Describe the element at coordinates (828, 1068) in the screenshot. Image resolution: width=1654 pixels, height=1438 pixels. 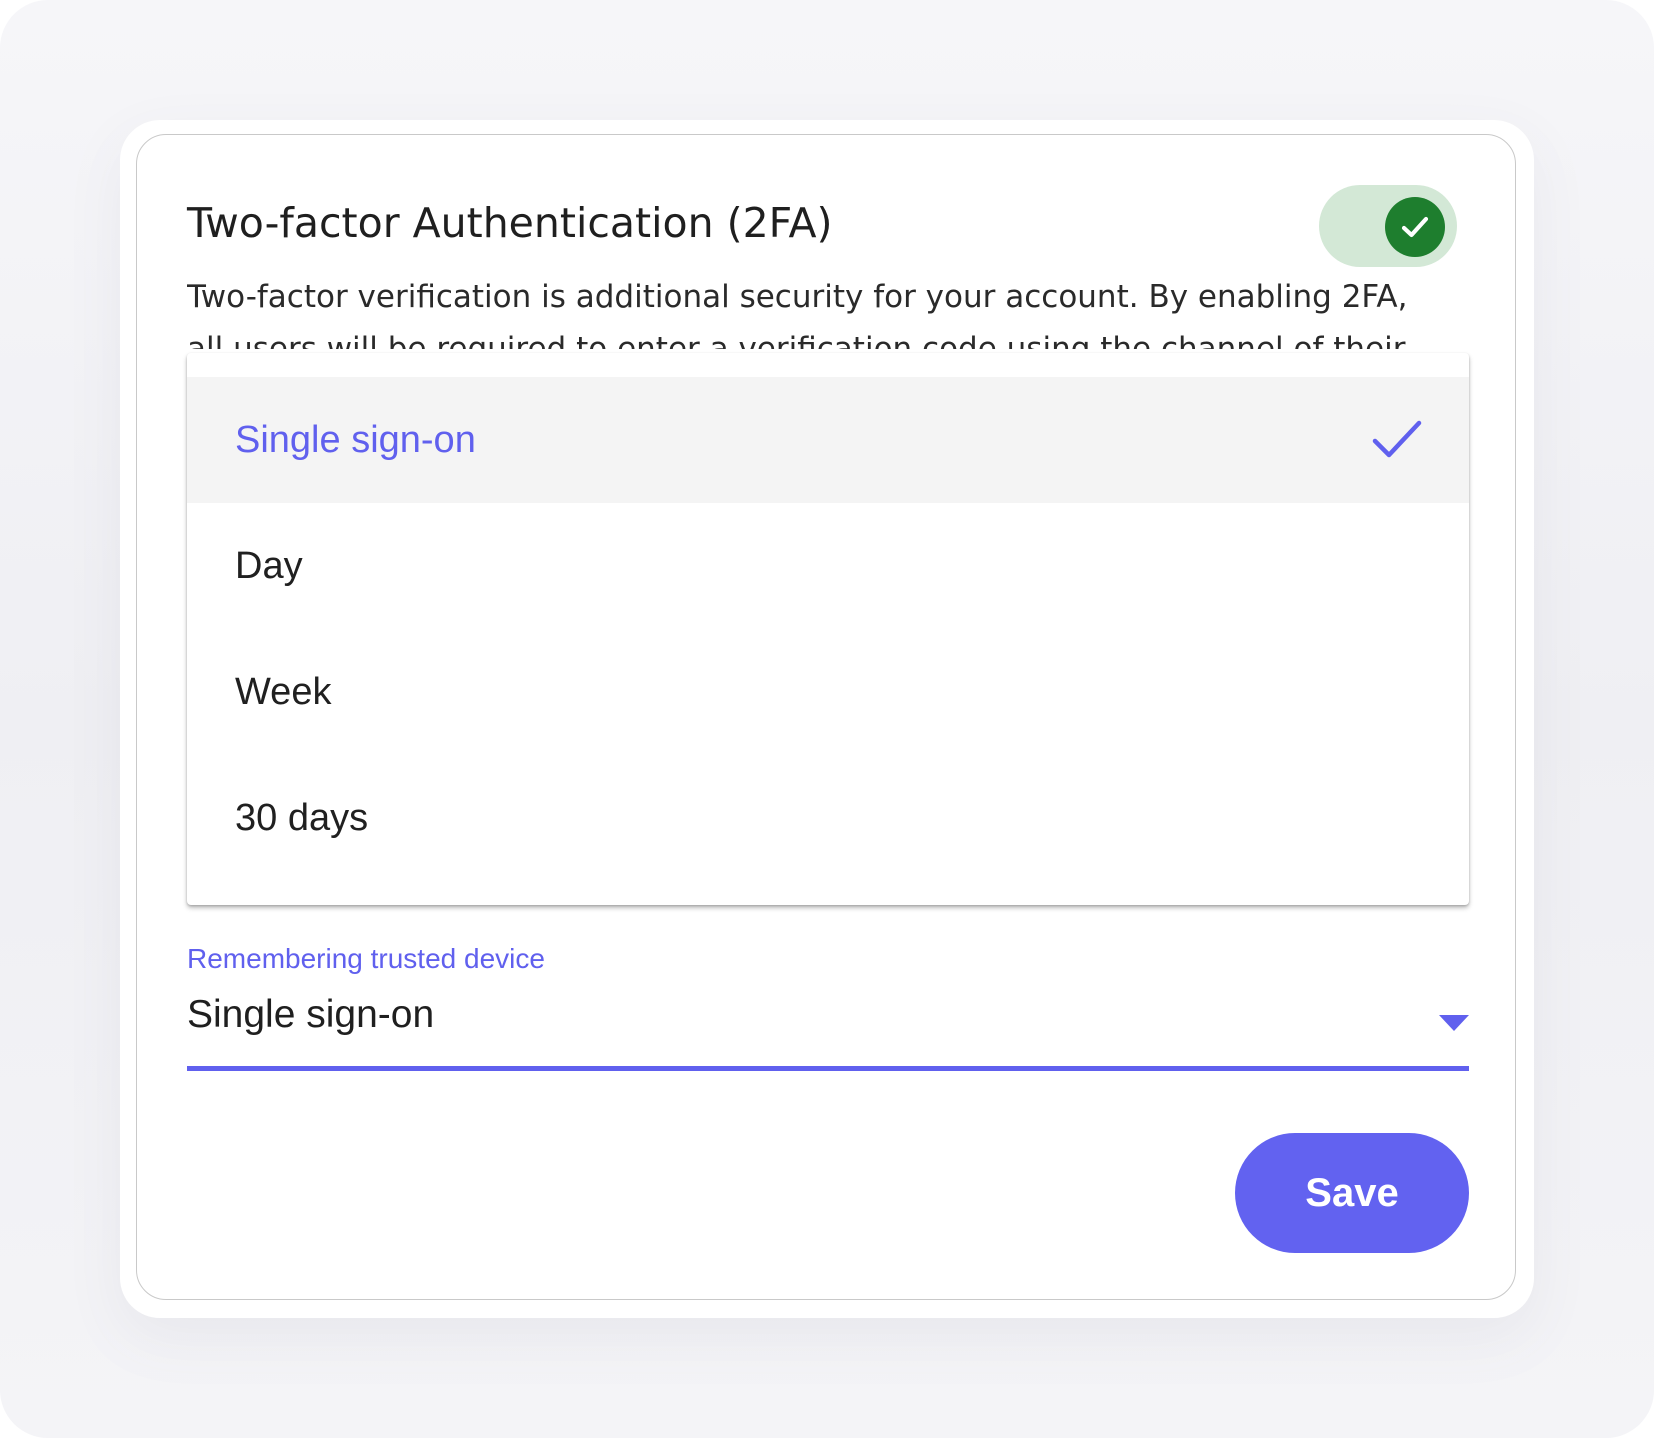
I see `select-underline` at that location.